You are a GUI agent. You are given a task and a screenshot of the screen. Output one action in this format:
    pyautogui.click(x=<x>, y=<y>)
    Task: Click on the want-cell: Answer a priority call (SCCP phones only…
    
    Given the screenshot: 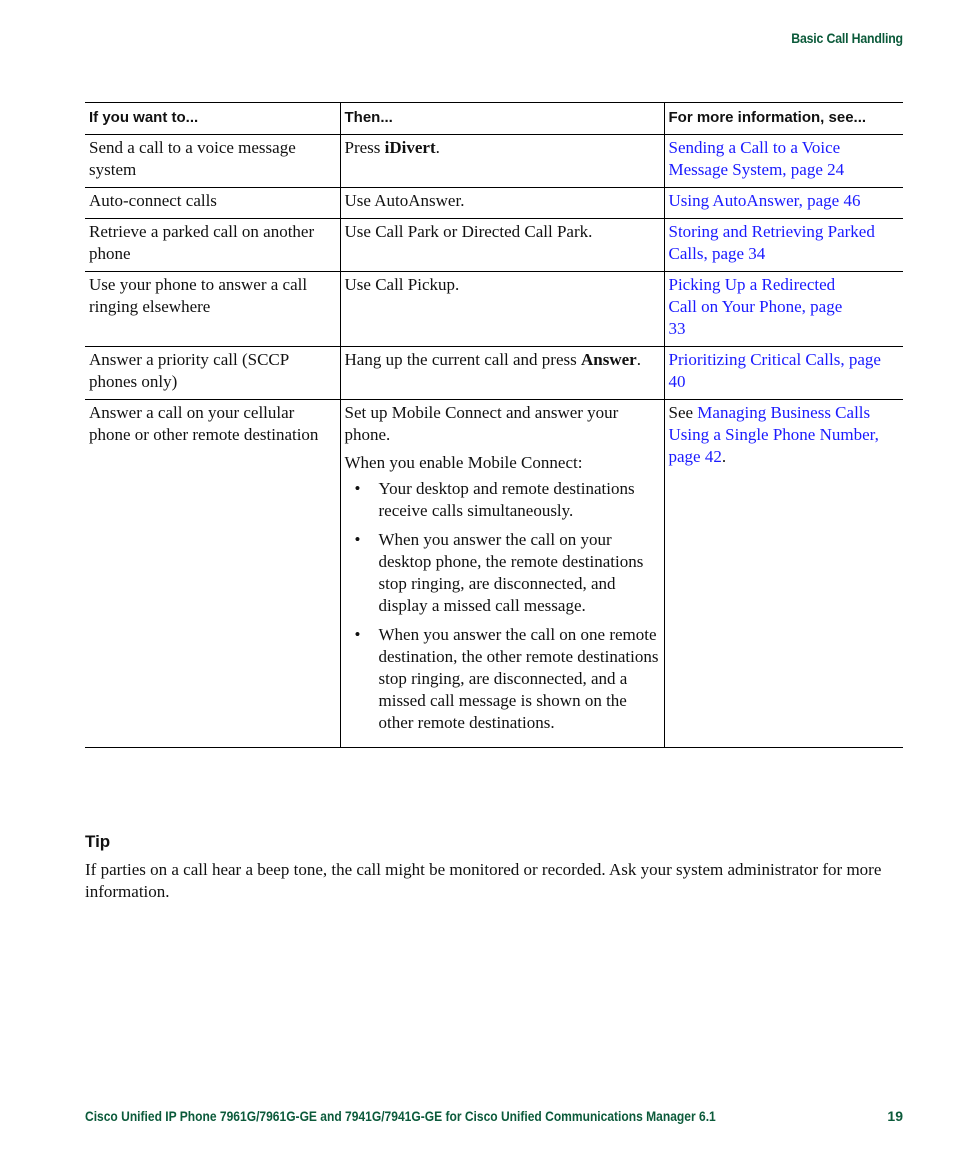 What is the action you would take?
    pyautogui.click(x=212, y=373)
    